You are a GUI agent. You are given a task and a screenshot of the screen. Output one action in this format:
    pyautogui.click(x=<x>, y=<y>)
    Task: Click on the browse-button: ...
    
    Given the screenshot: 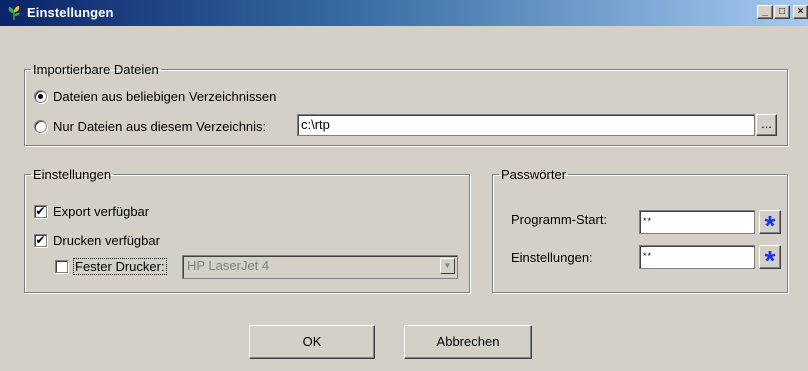 What is the action you would take?
    pyautogui.click(x=766, y=125)
    